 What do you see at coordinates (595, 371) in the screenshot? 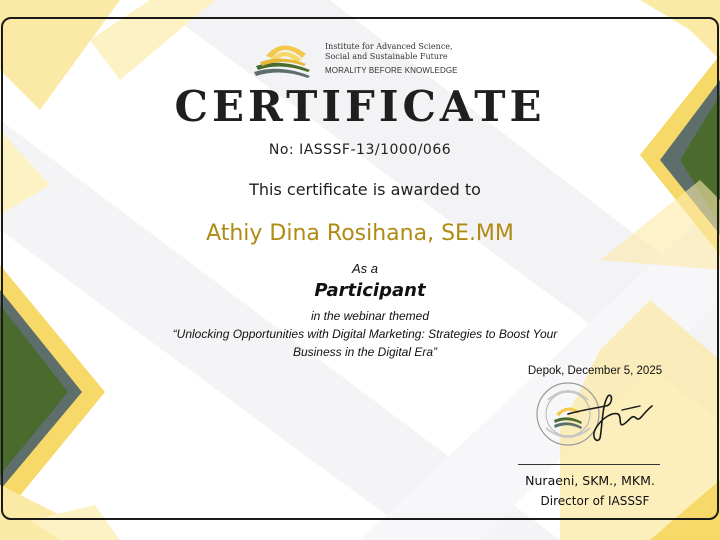
I see `place-date: Depok, December 5, 2025` at bounding box center [595, 371].